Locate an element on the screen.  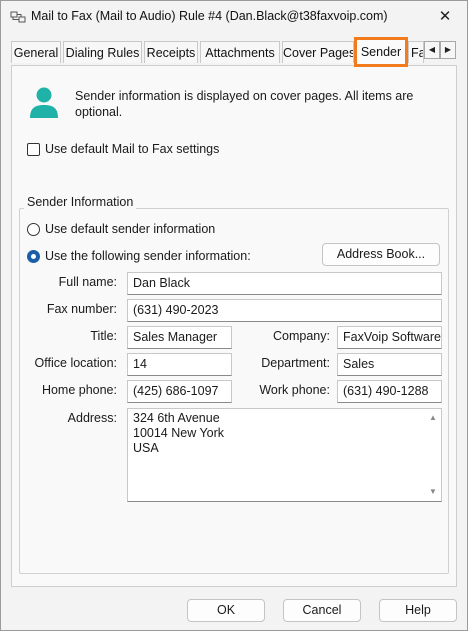
office-location-label: Office location: is located at coordinates (75, 363).